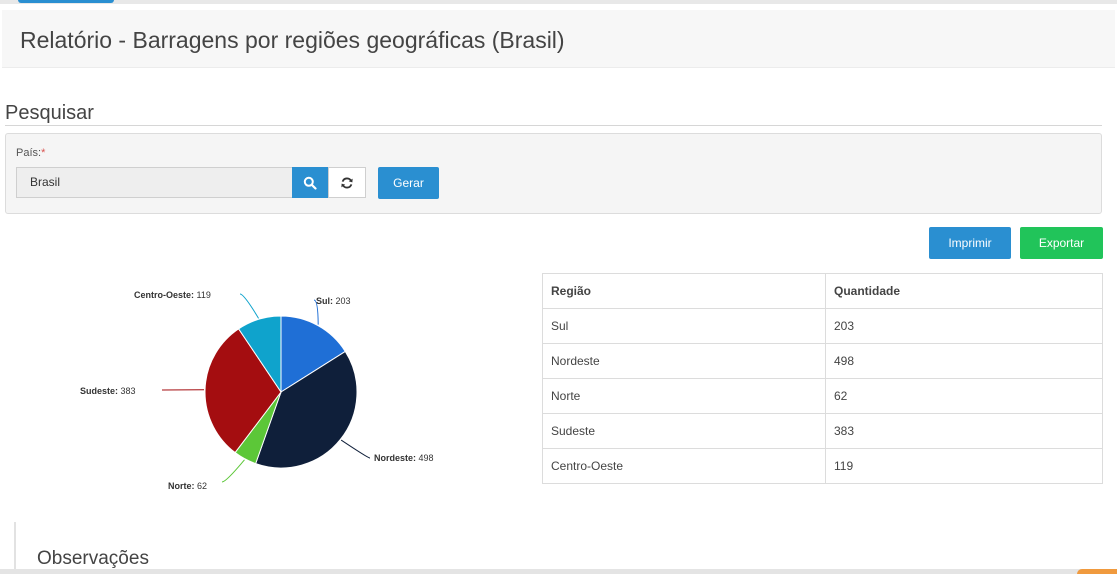 The width and height of the screenshot is (1117, 574). I want to click on table-header-row: Região Quantidade, so click(822, 291).